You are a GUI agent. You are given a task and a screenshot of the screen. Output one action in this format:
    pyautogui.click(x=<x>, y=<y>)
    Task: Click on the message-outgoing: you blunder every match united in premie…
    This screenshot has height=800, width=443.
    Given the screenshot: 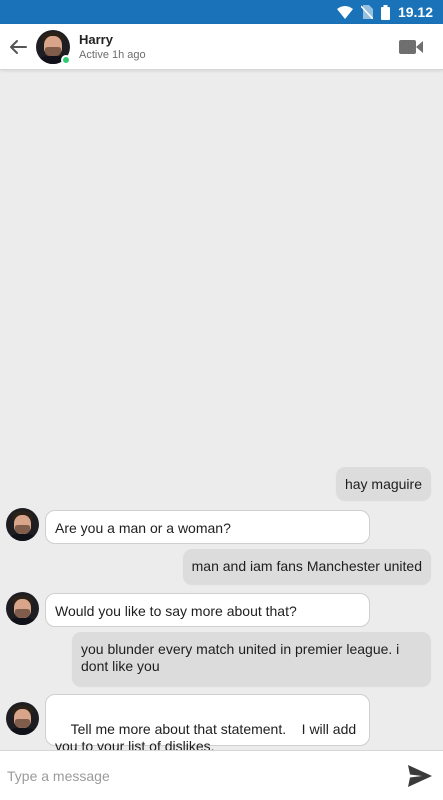 What is the action you would take?
    pyautogui.click(x=251, y=659)
    